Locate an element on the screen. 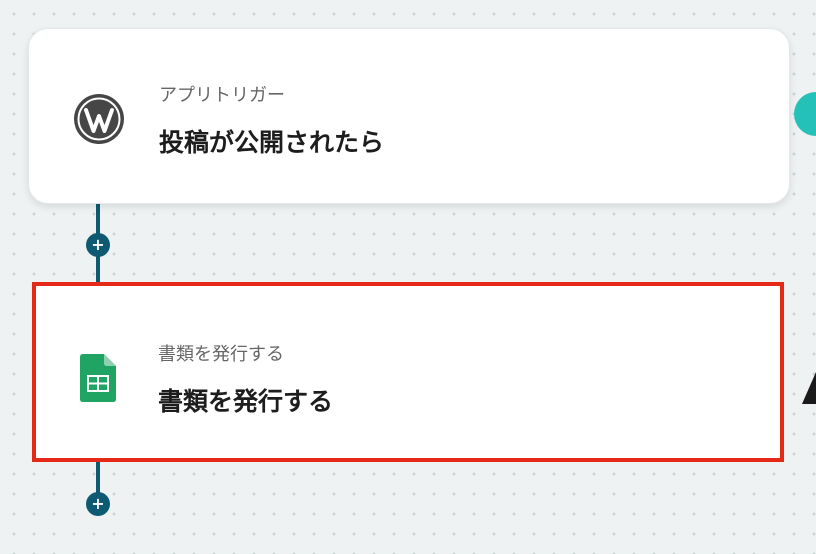 The width and height of the screenshot is (816, 554). google-sheets-icon is located at coordinates (98, 380).